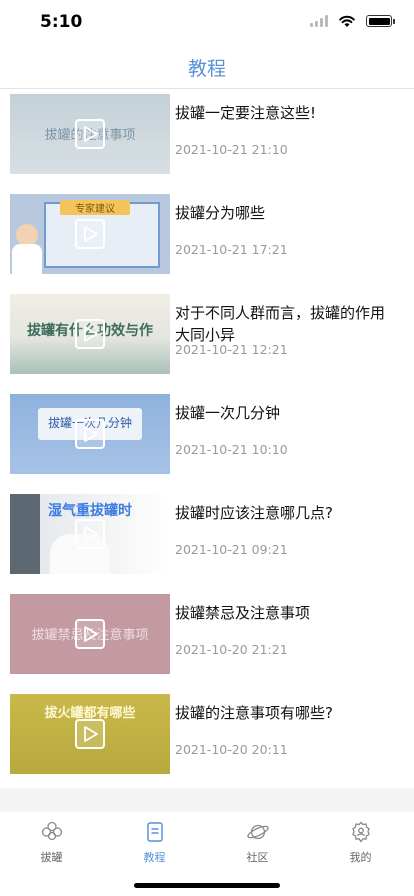 Image resolution: width=414 pixels, height=896 pixels. Describe the element at coordinates (228, 413) in the screenshot. I see `video-title: 拔罐一次几分钟` at that location.